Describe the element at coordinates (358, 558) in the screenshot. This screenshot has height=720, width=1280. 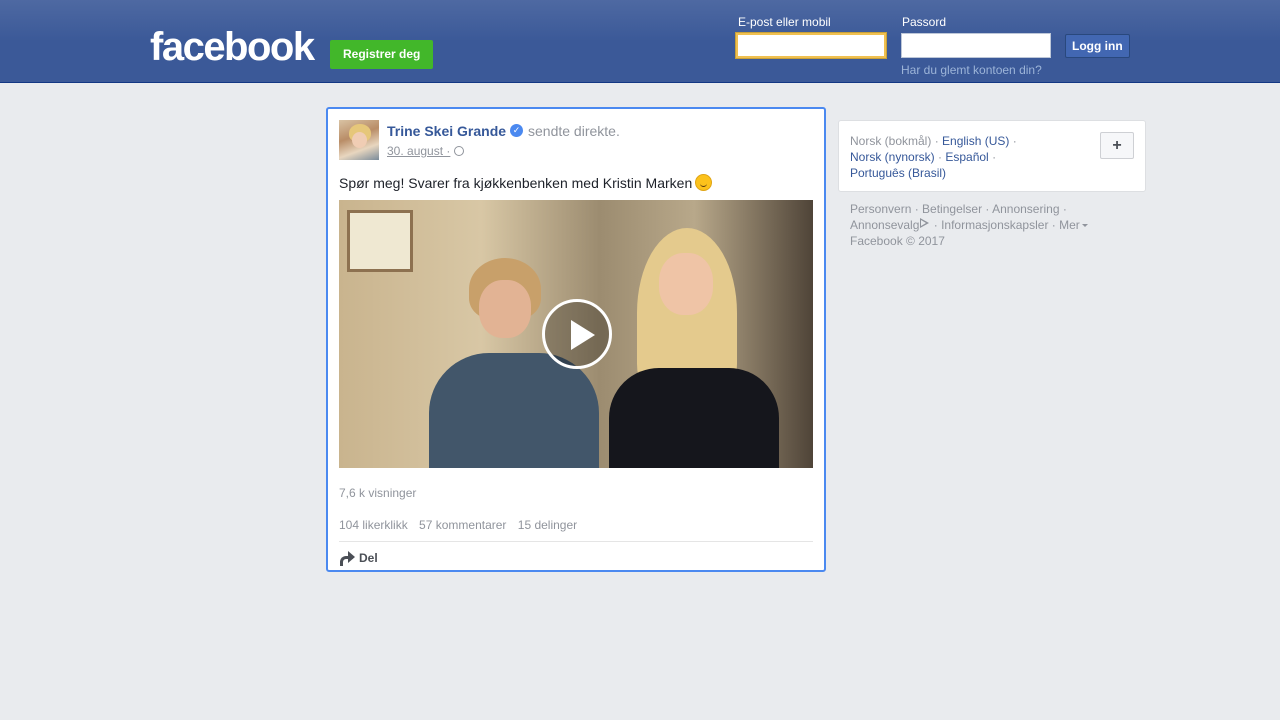
I see `share-button: Del` at that location.